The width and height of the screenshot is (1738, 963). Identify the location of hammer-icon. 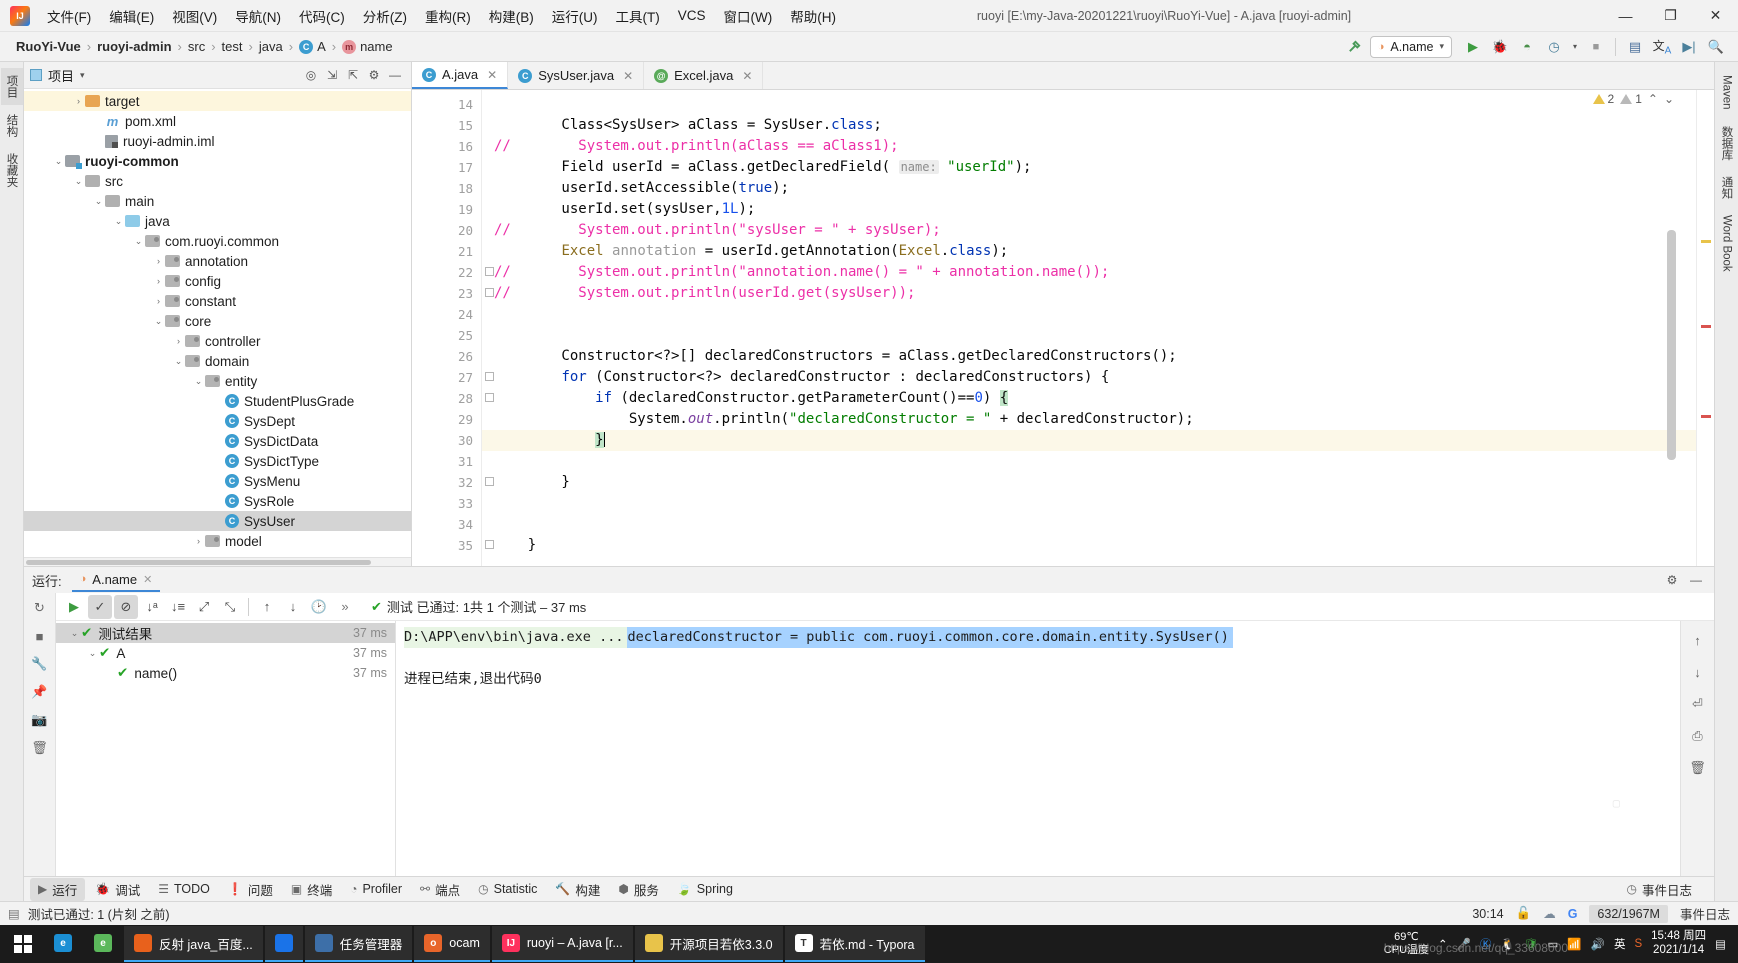
(1355, 47).